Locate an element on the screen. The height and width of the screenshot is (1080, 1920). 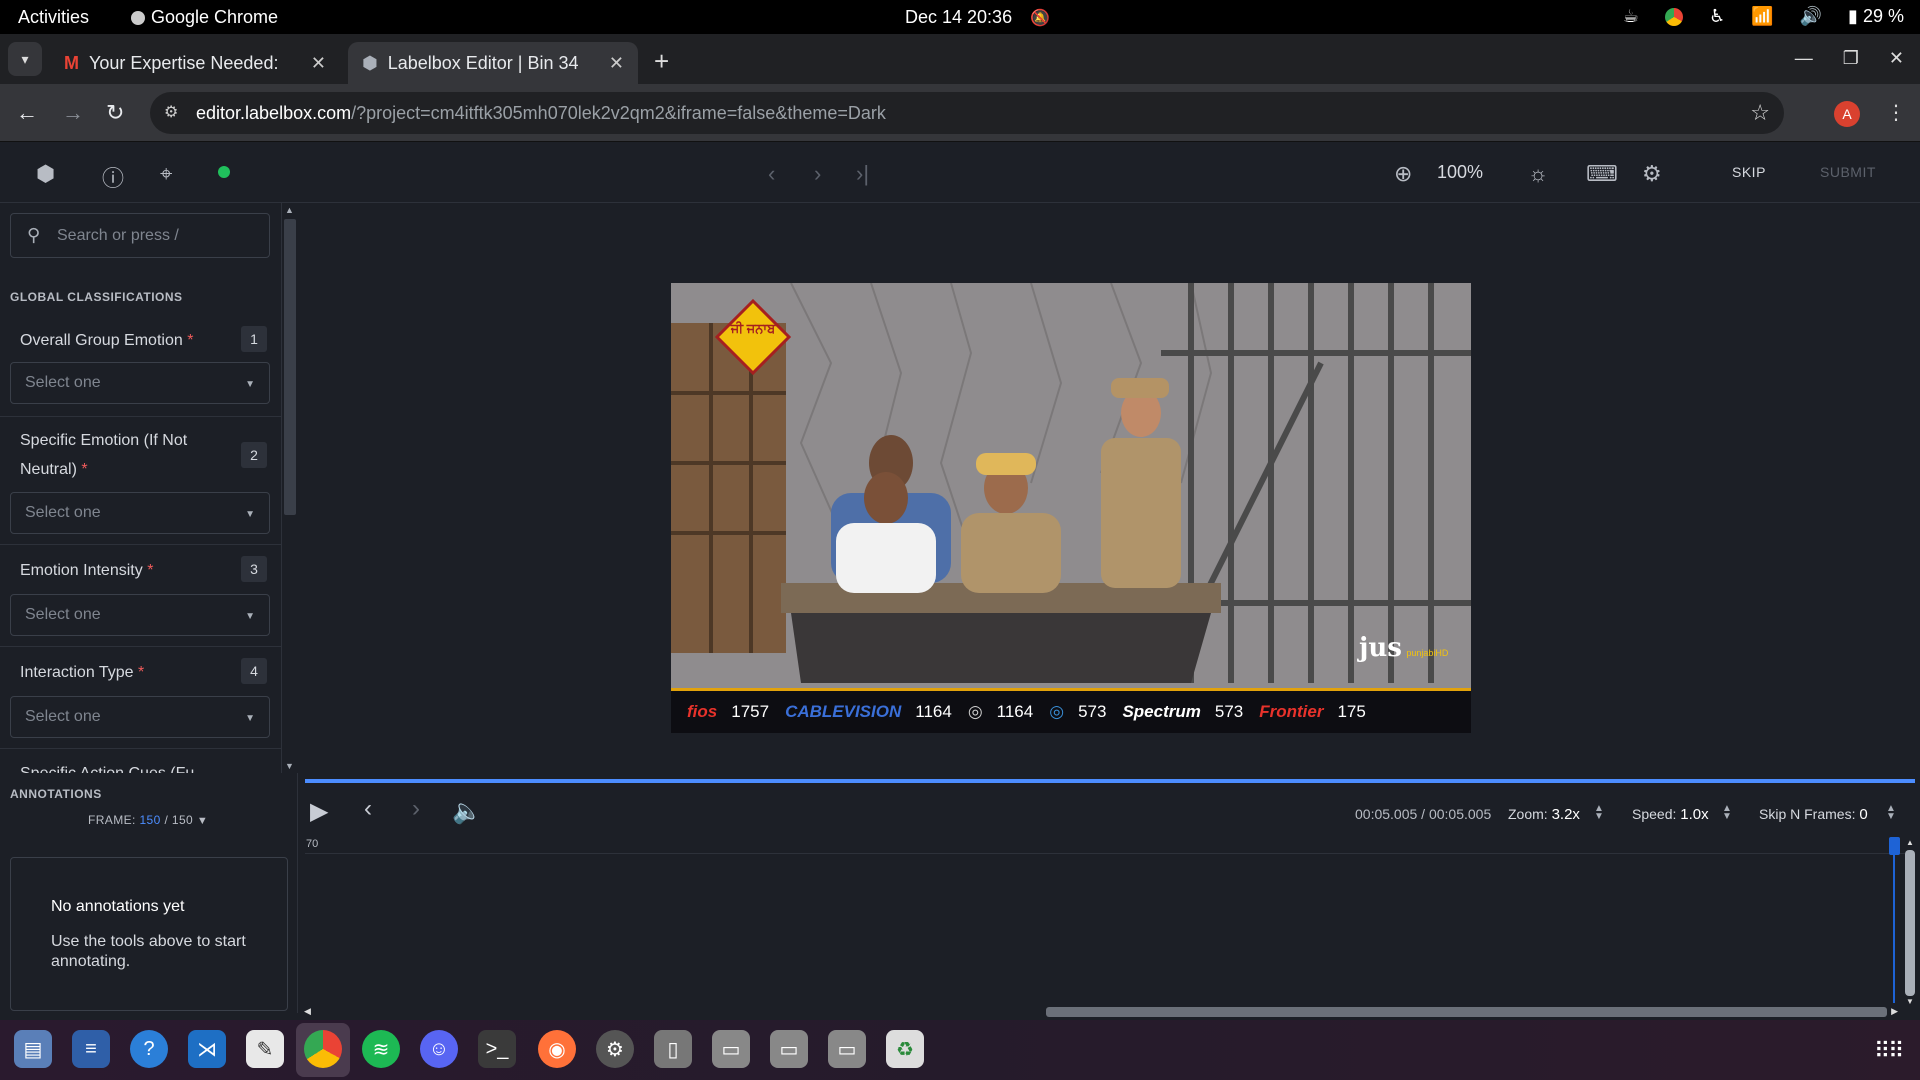
minimize-icon: — is located at coordinates (1804, 58).